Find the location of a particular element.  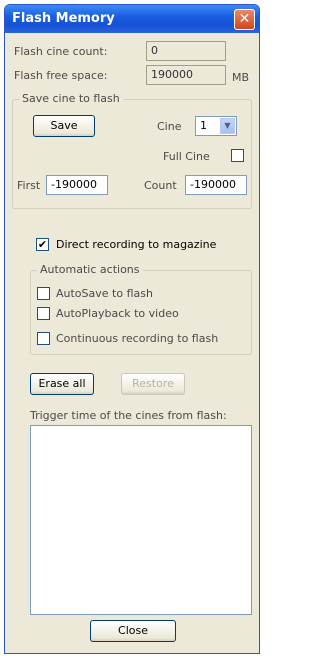

automatic-actions-title: Automatic actions is located at coordinates (90, 269).